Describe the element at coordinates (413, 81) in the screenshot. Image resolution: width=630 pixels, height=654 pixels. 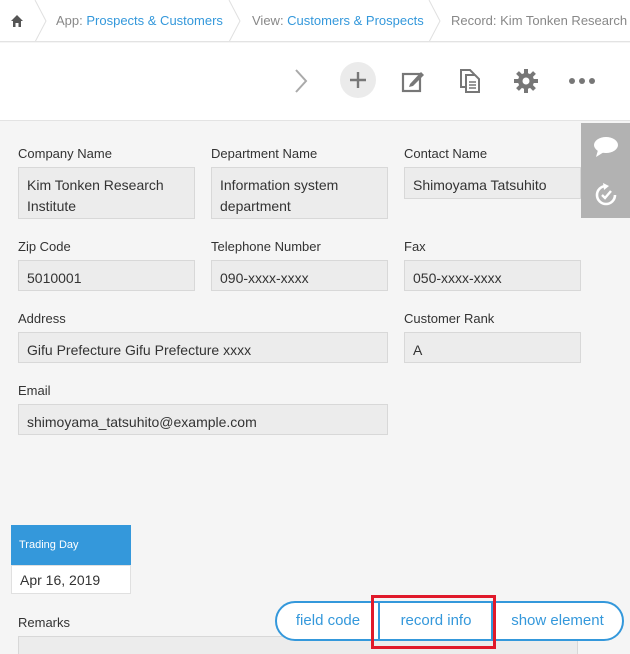
I see `edit-icon` at that location.